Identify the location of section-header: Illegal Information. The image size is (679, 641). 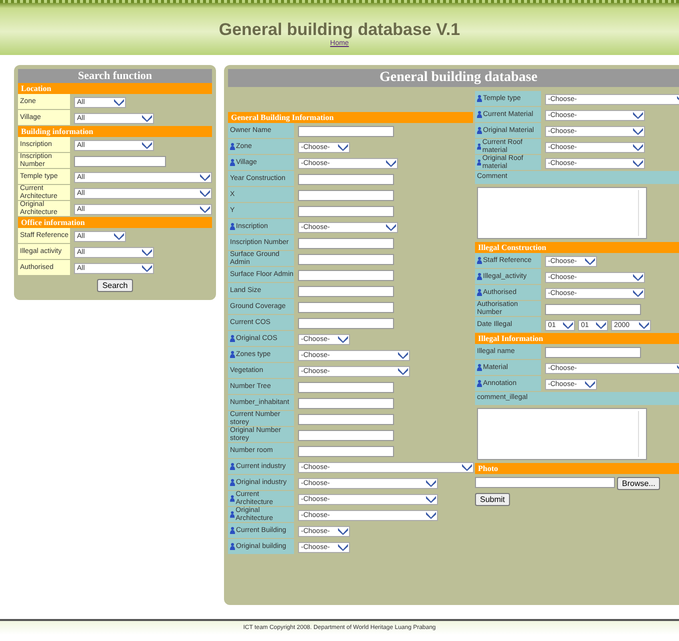
(577, 338).